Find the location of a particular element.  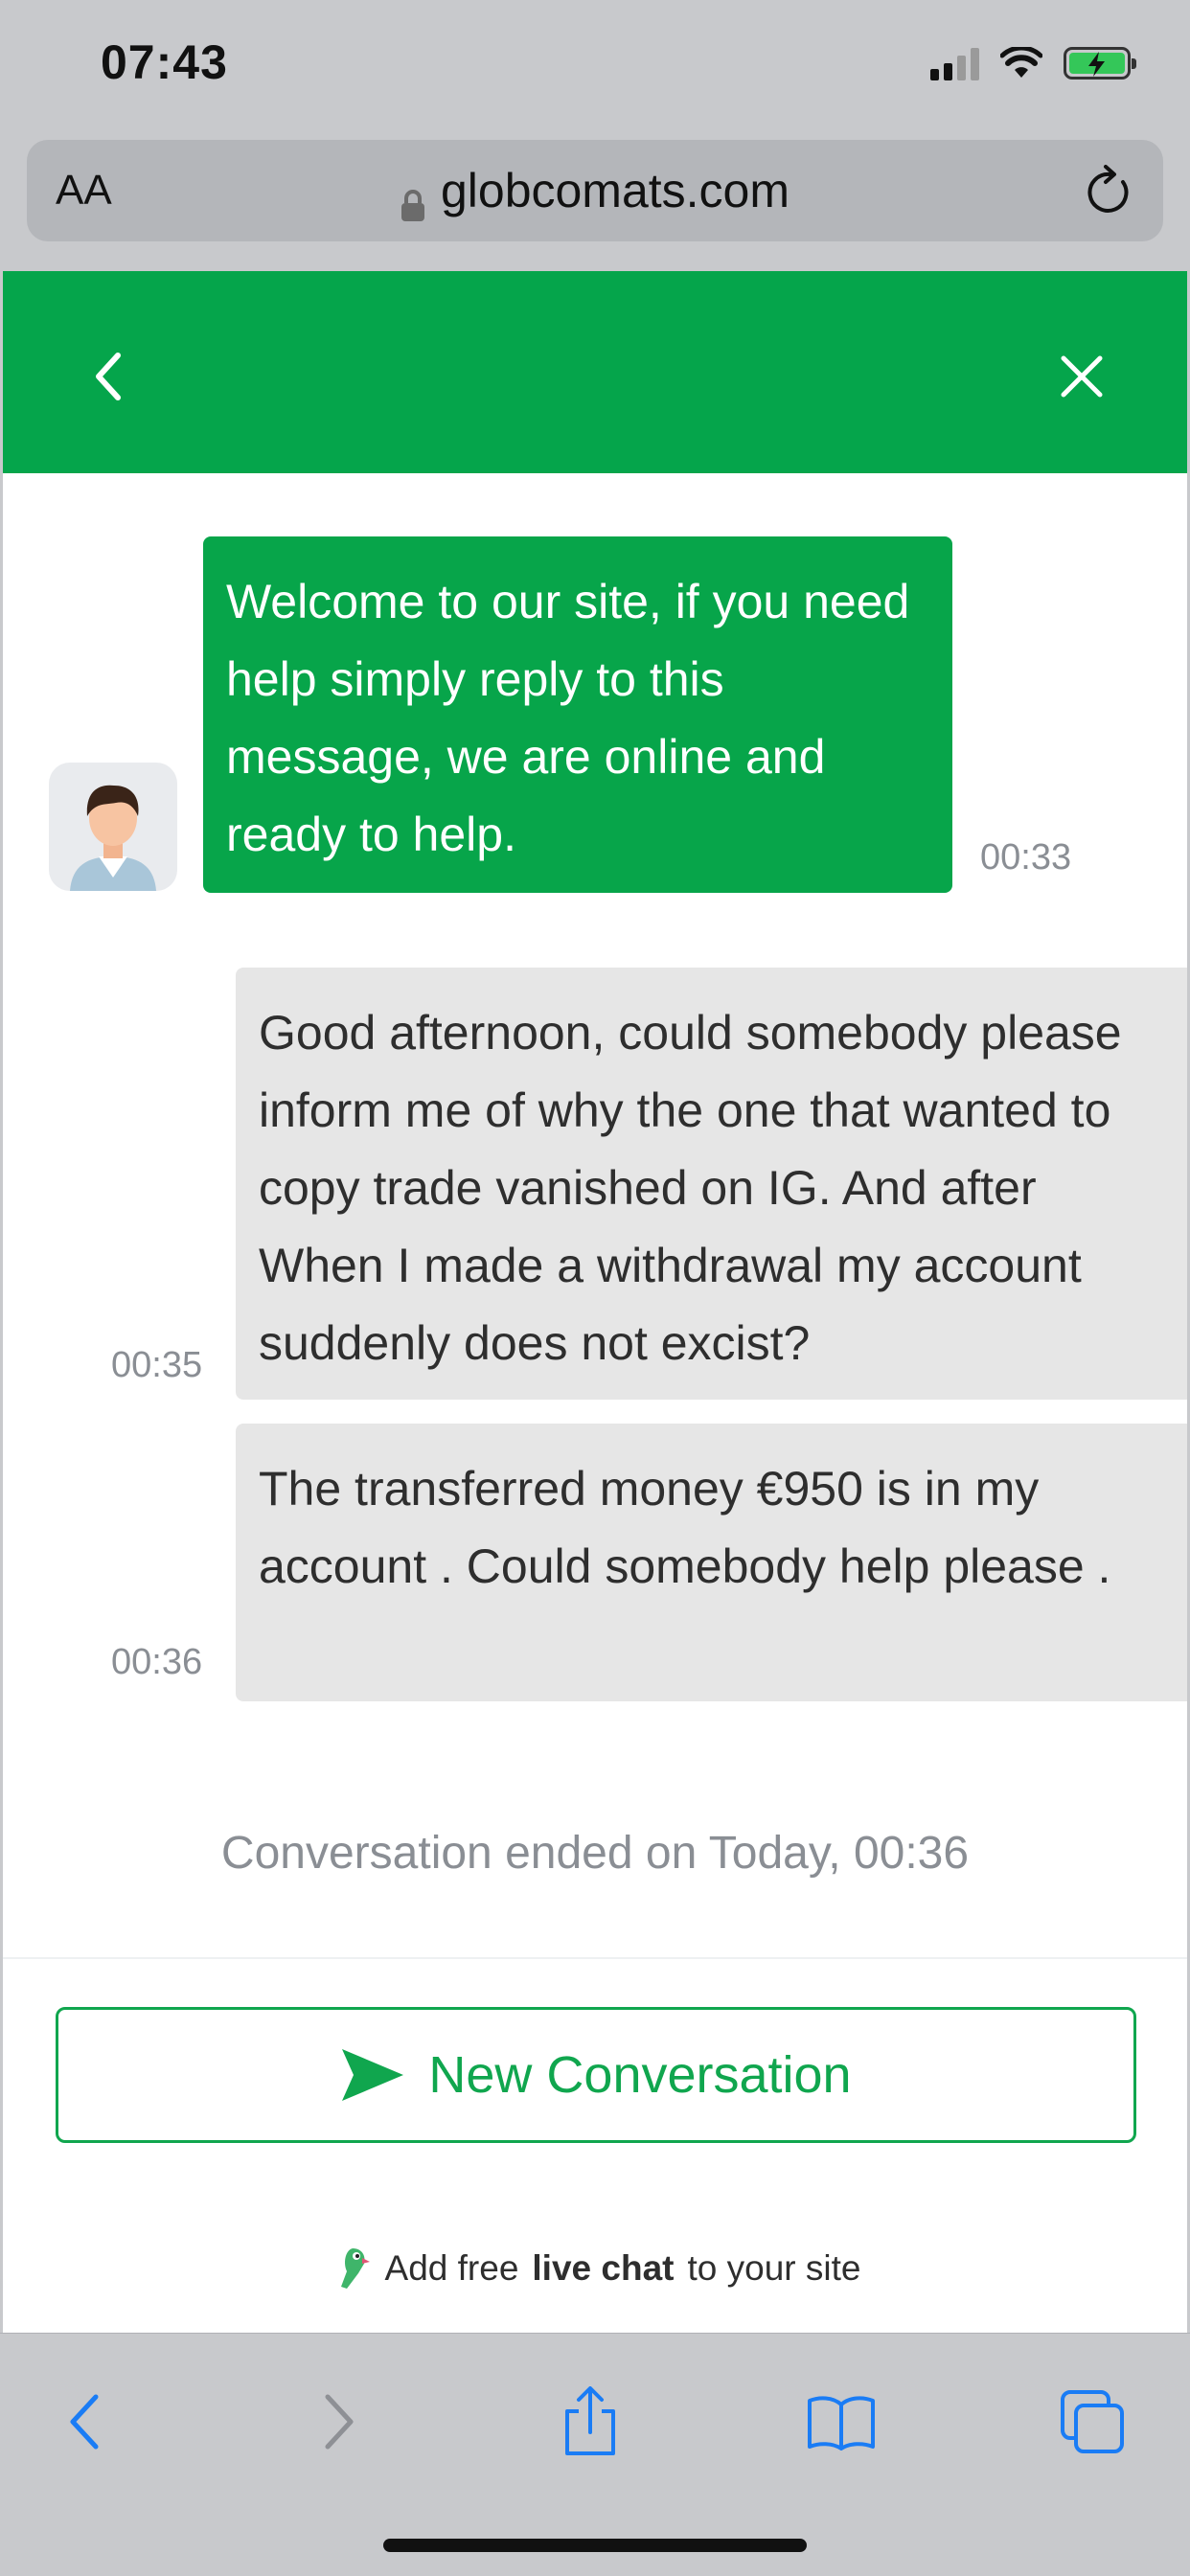

cellular-signal-icon is located at coordinates (955, 63).